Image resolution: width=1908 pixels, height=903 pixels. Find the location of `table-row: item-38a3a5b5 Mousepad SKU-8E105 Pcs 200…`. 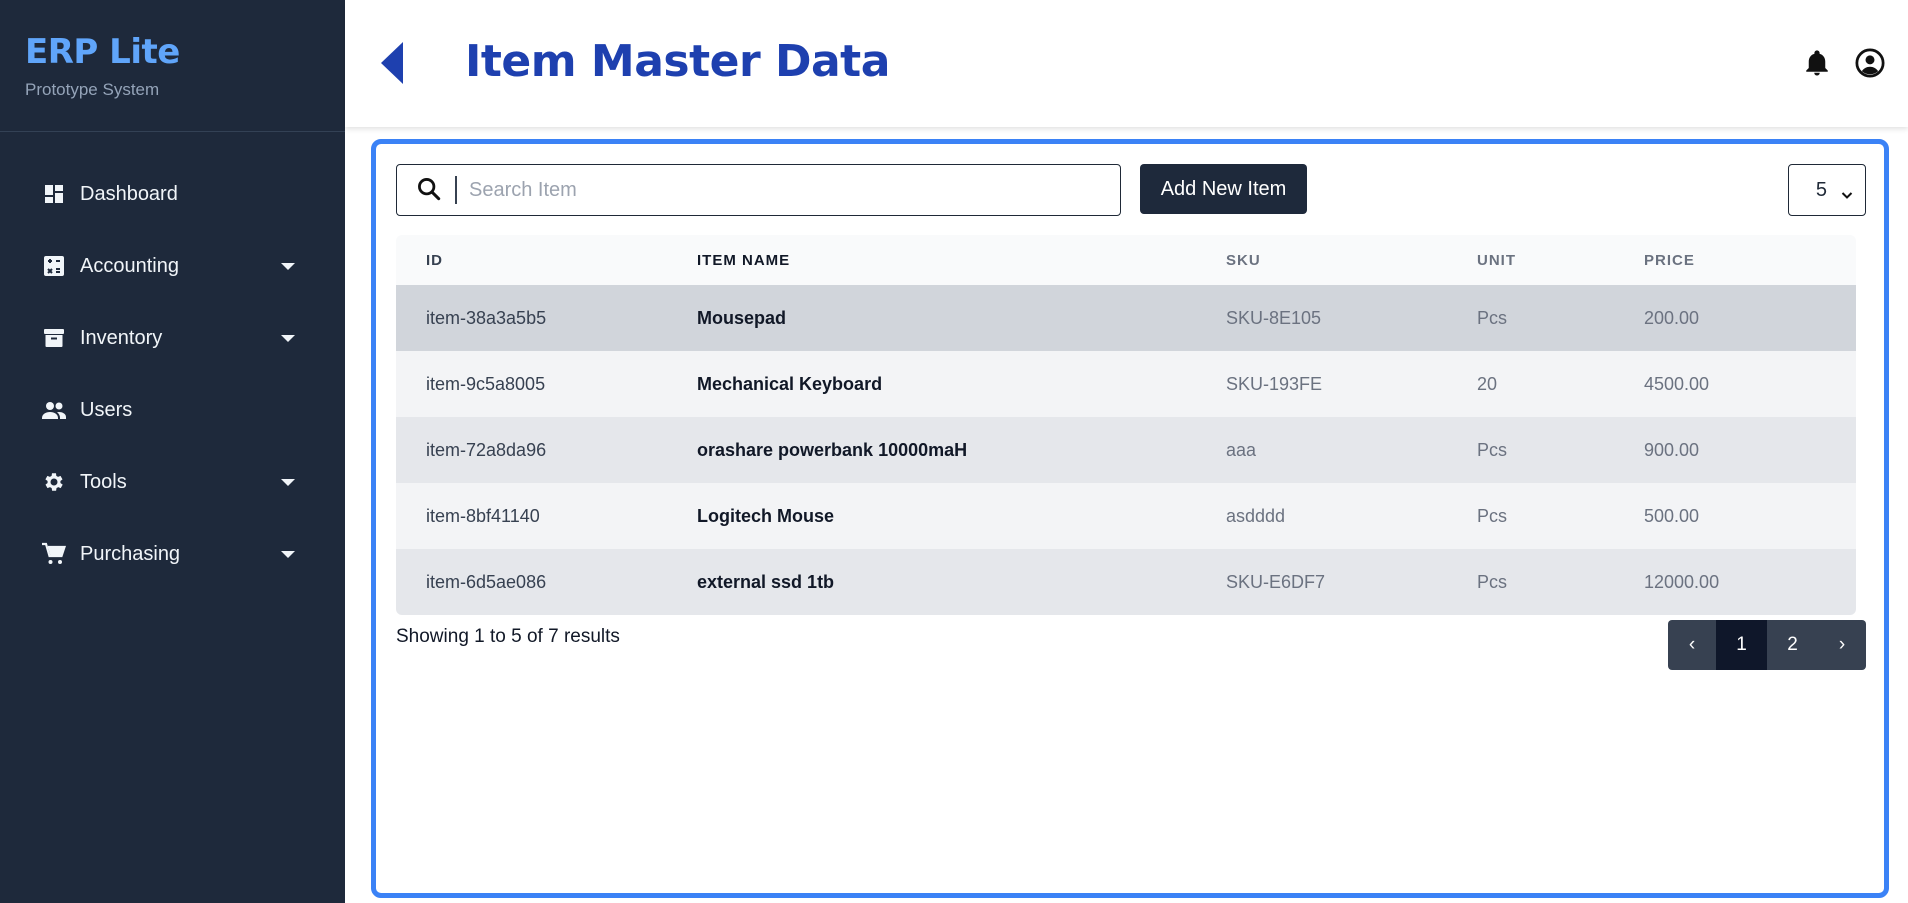

table-row: item-38a3a5b5 Mousepad SKU-8E105 Pcs 200… is located at coordinates (1126, 318).